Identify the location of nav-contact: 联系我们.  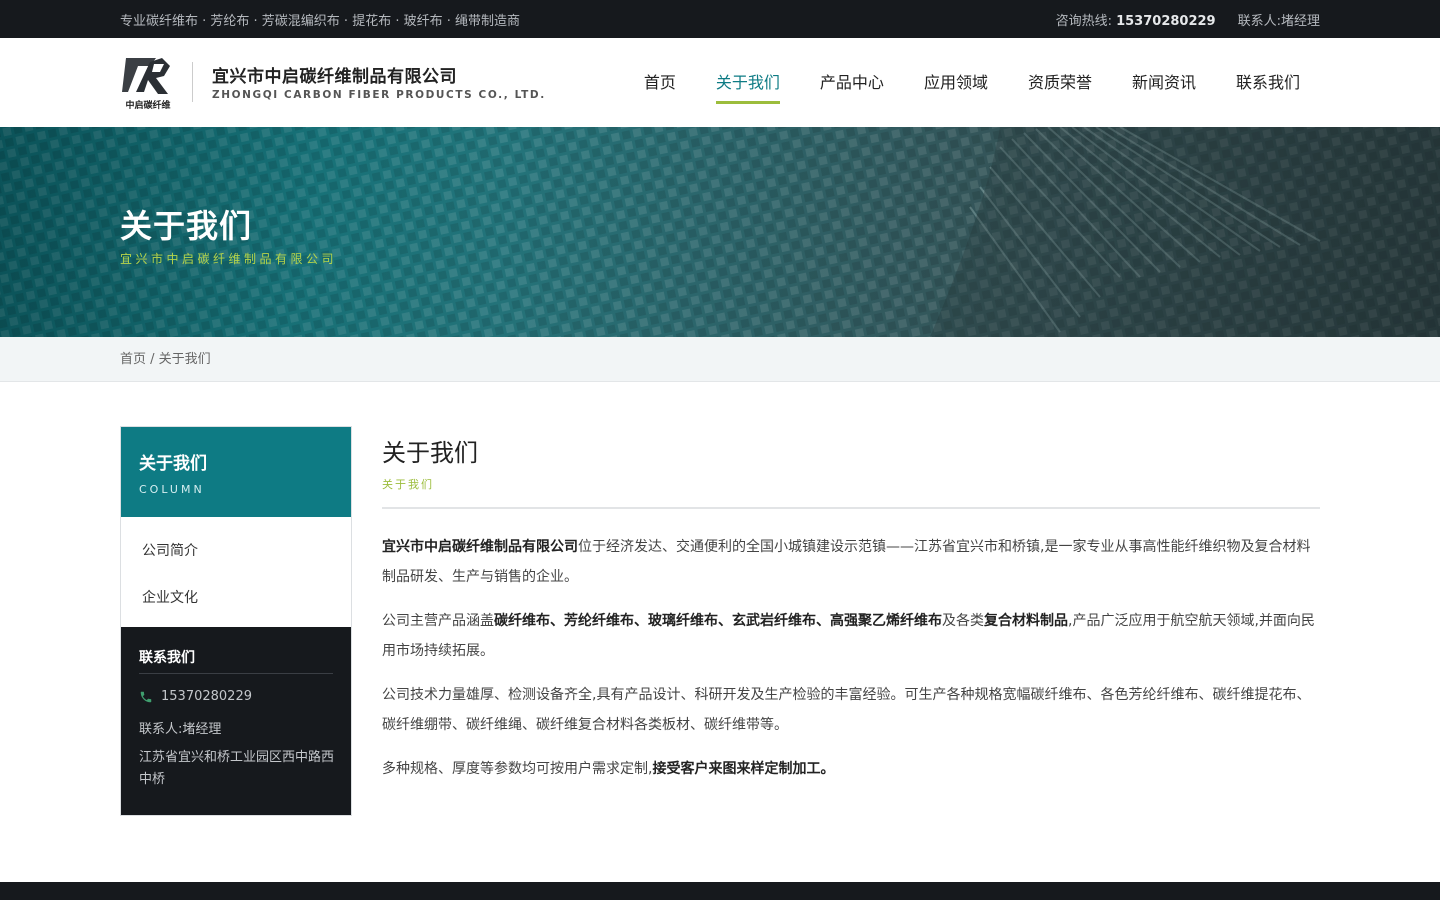
(1268, 82).